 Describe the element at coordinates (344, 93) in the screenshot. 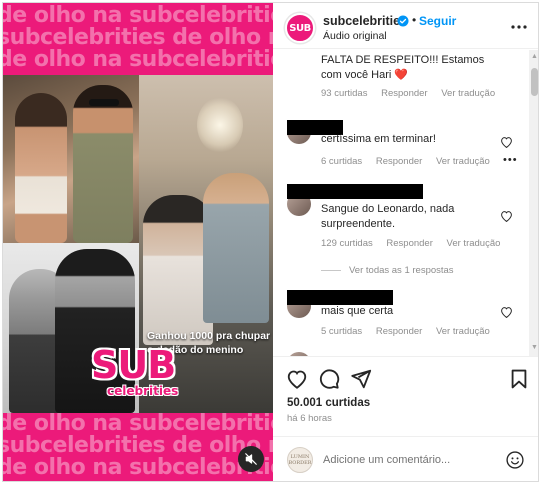

I see `comment-likes: 93 curtidas` at that location.